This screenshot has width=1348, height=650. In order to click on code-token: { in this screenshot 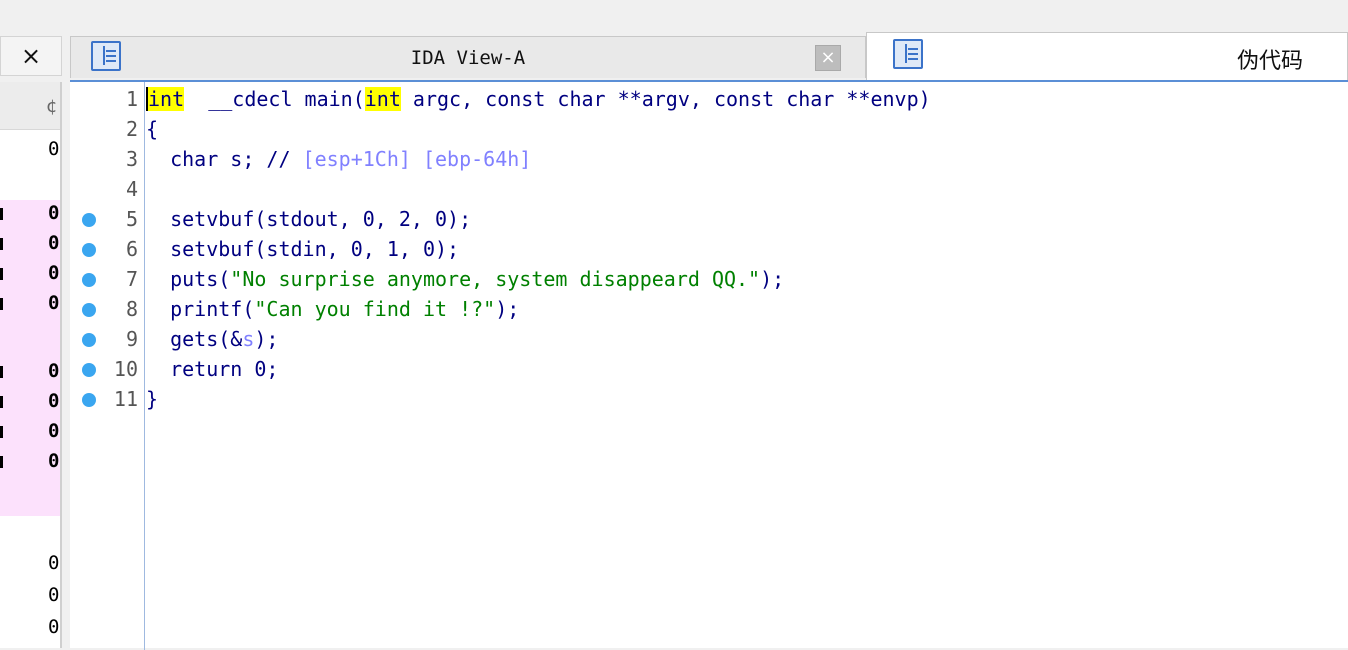, I will do `click(152, 129)`.